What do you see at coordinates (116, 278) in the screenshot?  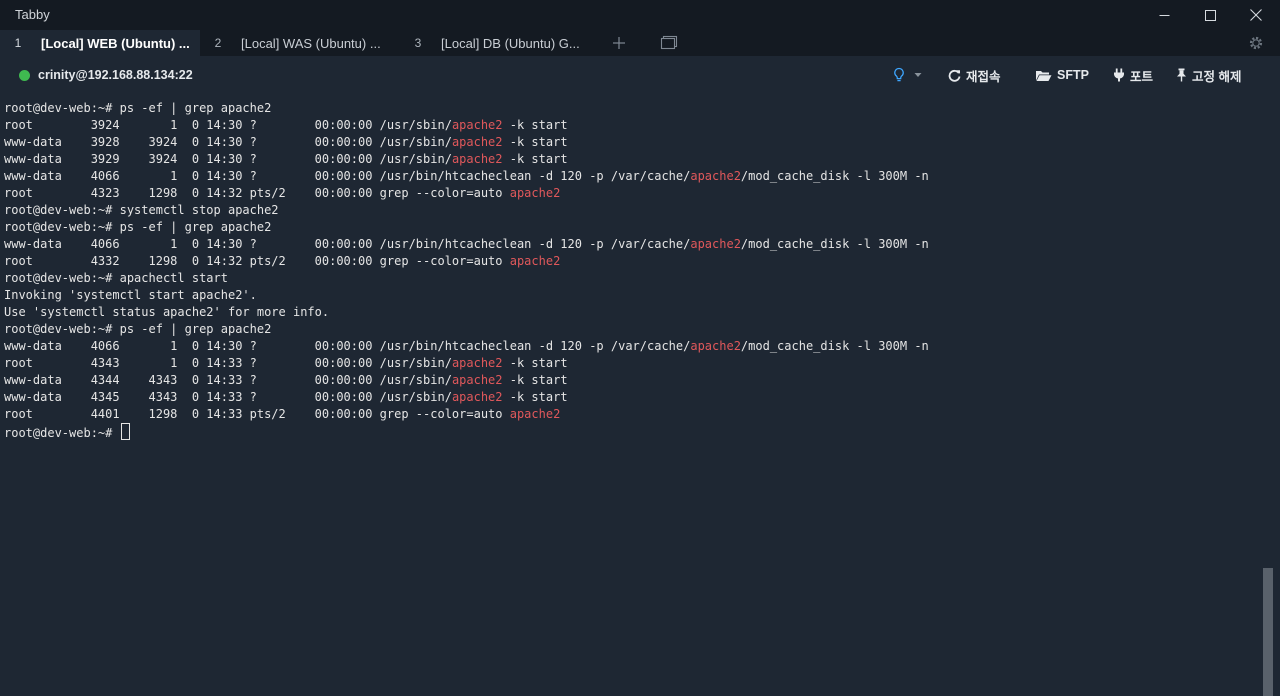 I see `terminal-text: root@dev-web:~# apachectl start` at bounding box center [116, 278].